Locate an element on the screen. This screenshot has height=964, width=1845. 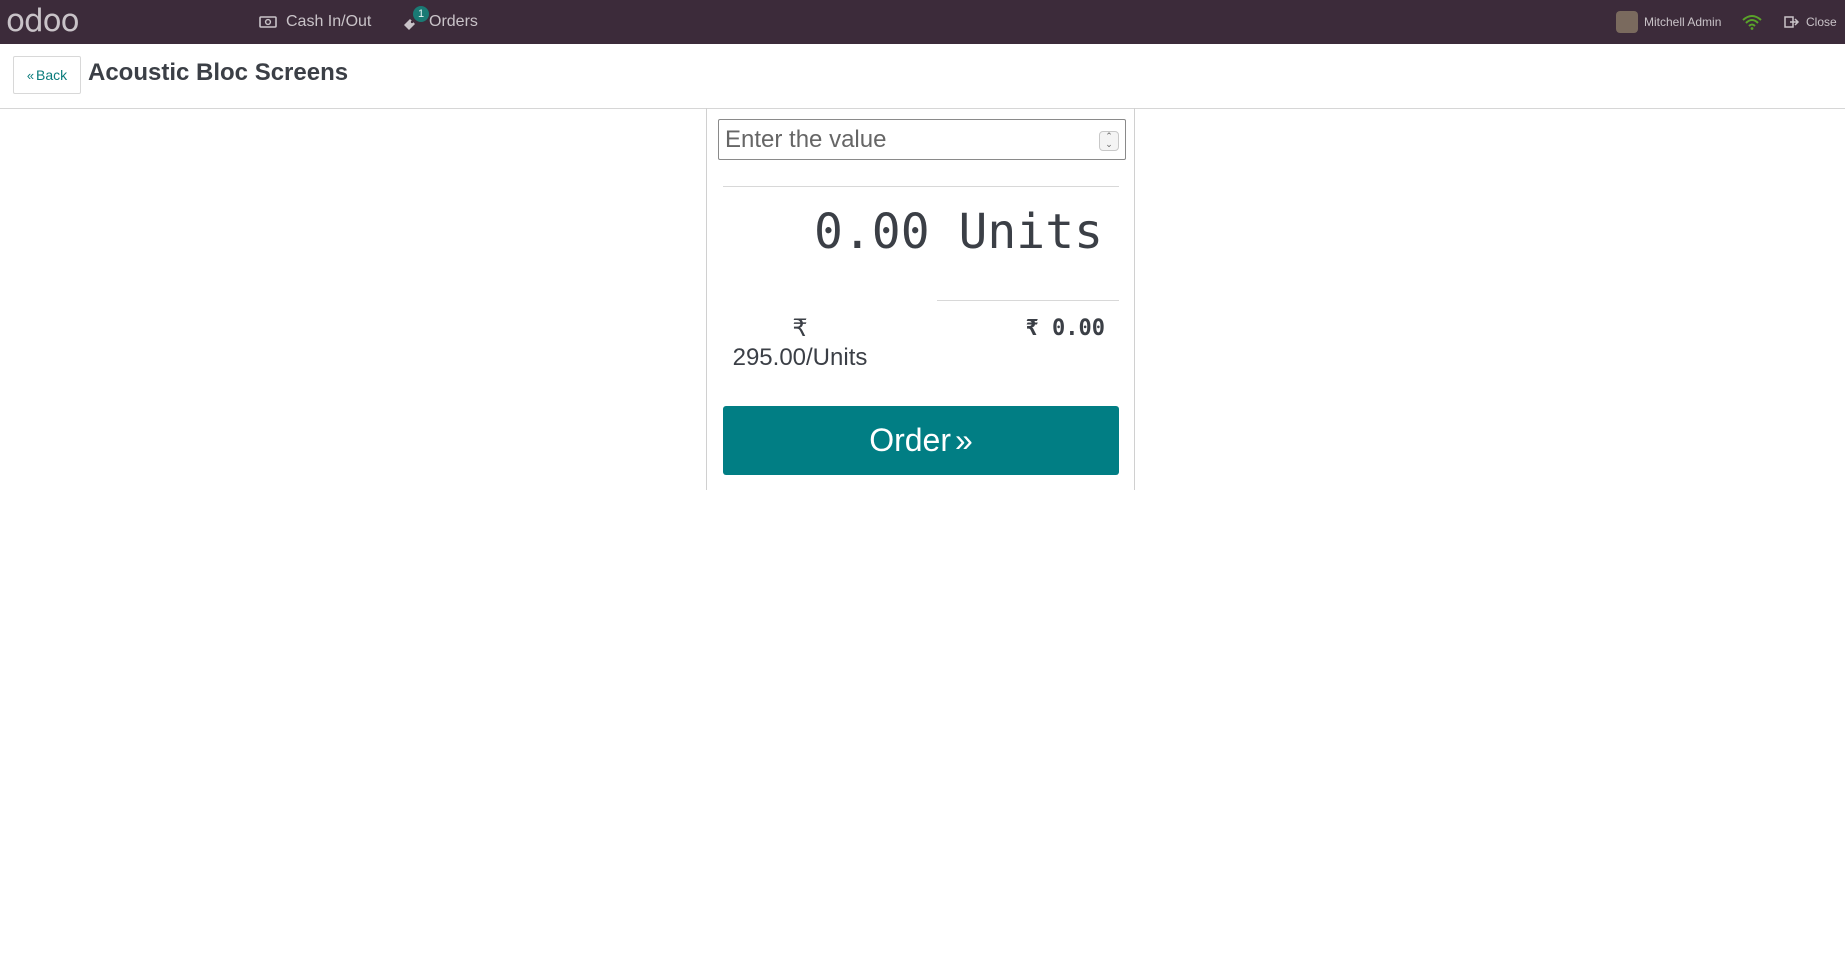
quantity-value: 0.00 is located at coordinates (872, 232).